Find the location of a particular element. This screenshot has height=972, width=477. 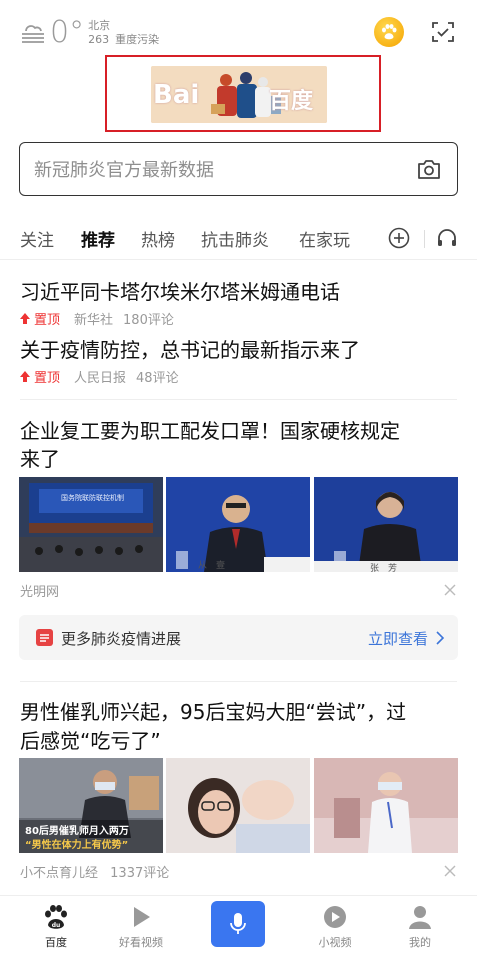

news-source: 人民日报 is located at coordinates (100, 378).